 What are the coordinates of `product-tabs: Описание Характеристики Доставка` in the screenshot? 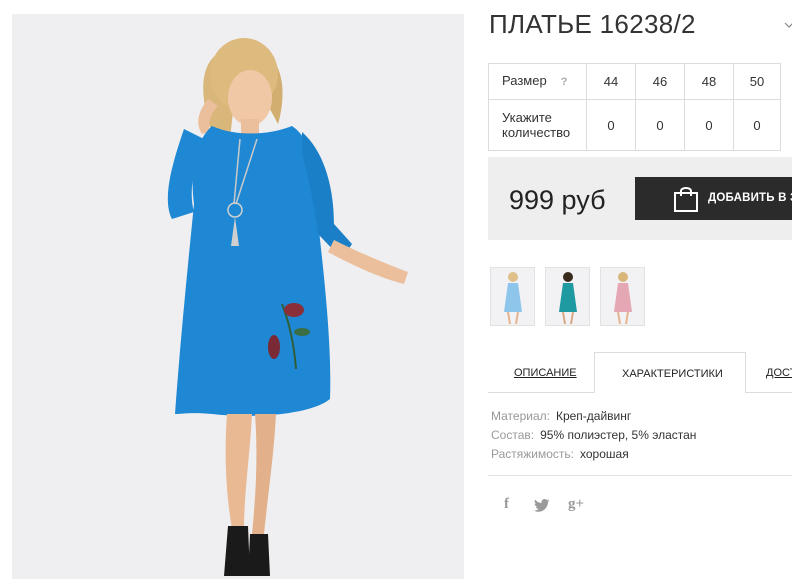 It's located at (640, 372).